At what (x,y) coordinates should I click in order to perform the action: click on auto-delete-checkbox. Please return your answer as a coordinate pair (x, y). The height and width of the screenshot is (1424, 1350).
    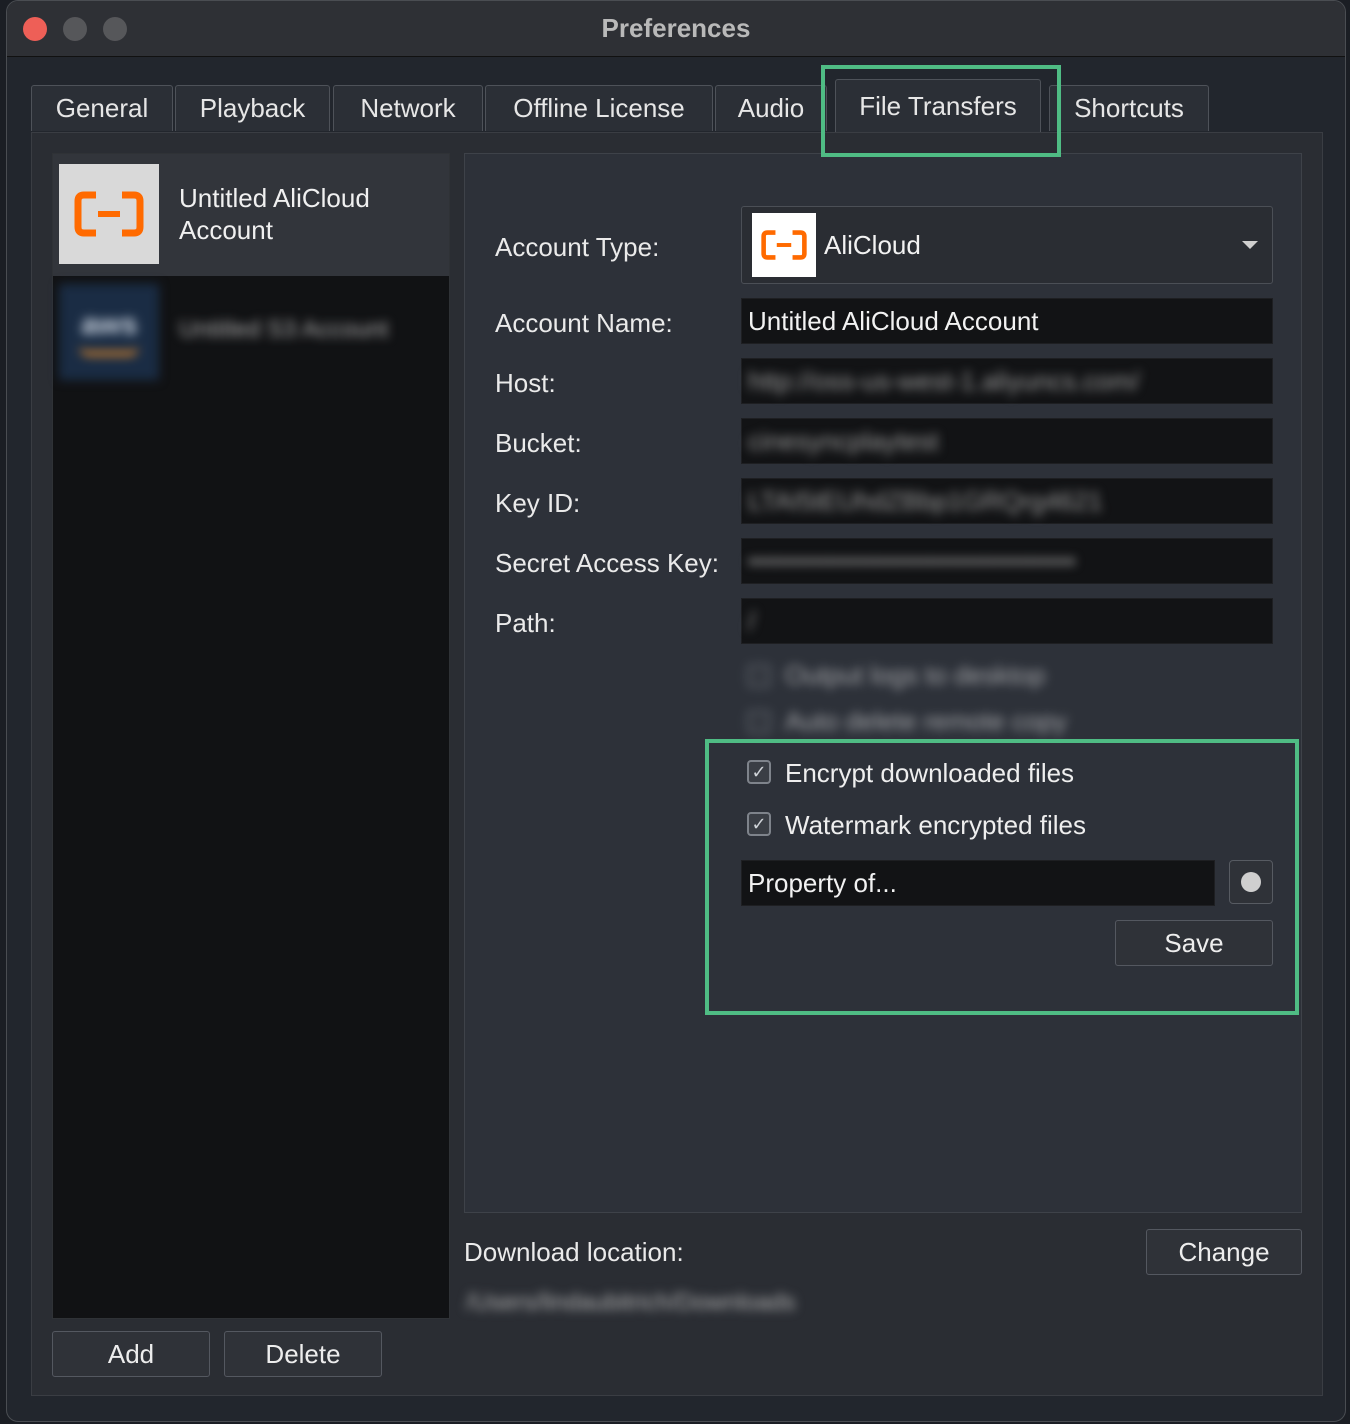
    Looking at the image, I should click on (759, 722).